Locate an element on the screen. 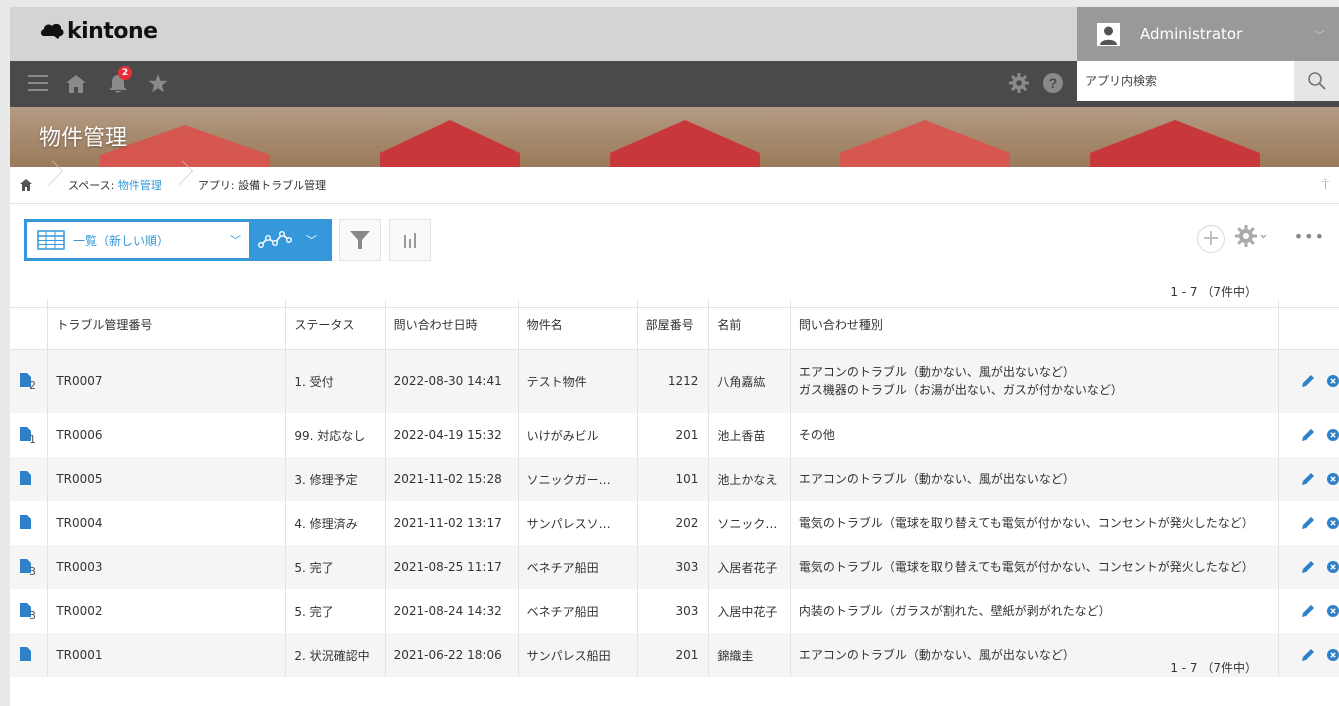 The image size is (1339, 706). user-menu: Administrator ﹀ is located at coordinates (1208, 34).